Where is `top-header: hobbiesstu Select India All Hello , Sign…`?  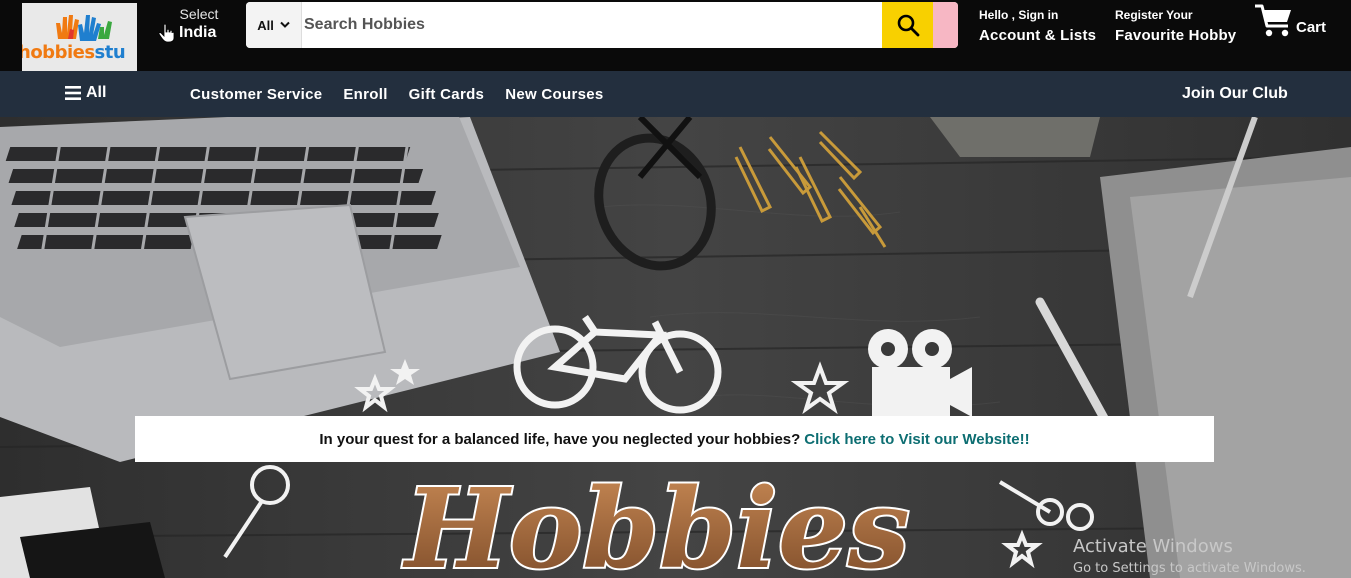 top-header: hobbiesstu Select India All Hello , Sign… is located at coordinates (675, 35).